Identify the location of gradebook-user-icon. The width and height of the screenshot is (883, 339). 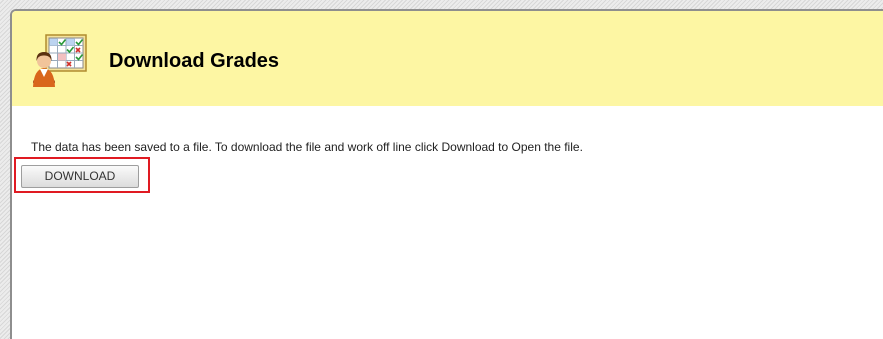
(60, 60).